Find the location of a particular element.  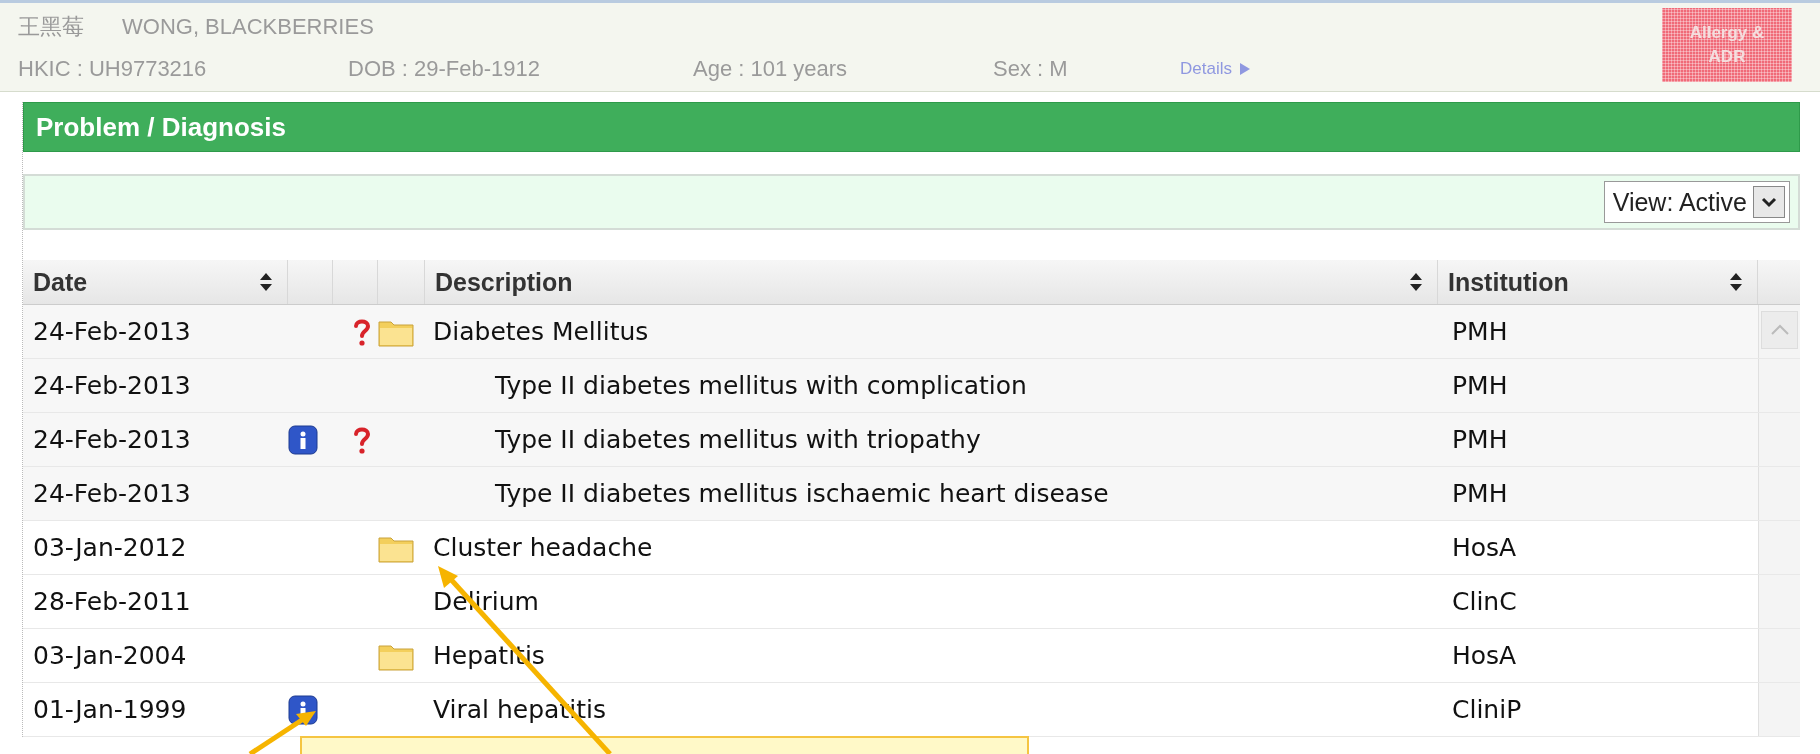

institution-cell-text: ClinC is located at coordinates (1484, 601).